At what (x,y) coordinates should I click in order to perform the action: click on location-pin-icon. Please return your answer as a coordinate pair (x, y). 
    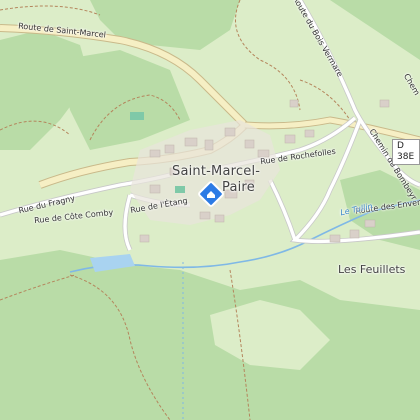
    Looking at the image, I should click on (211, 194).